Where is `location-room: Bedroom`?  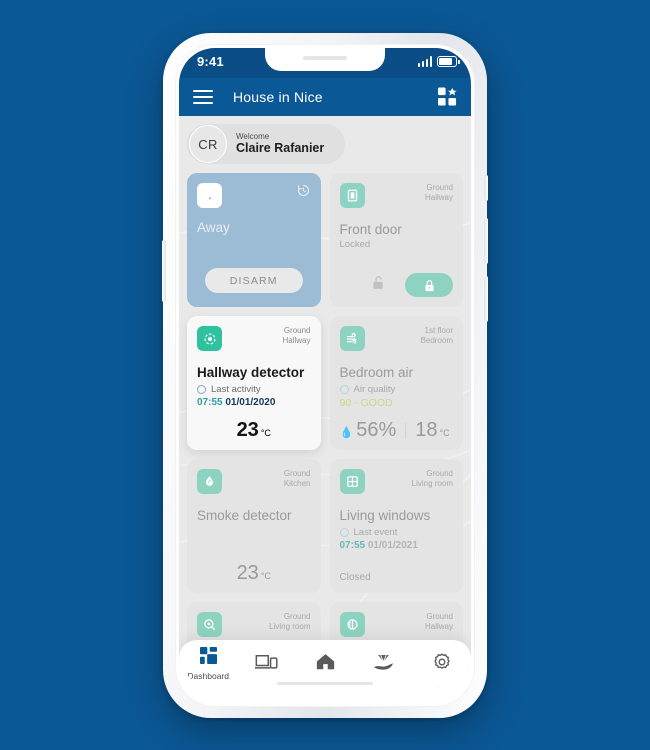 location-room: Bedroom is located at coordinates (436, 341).